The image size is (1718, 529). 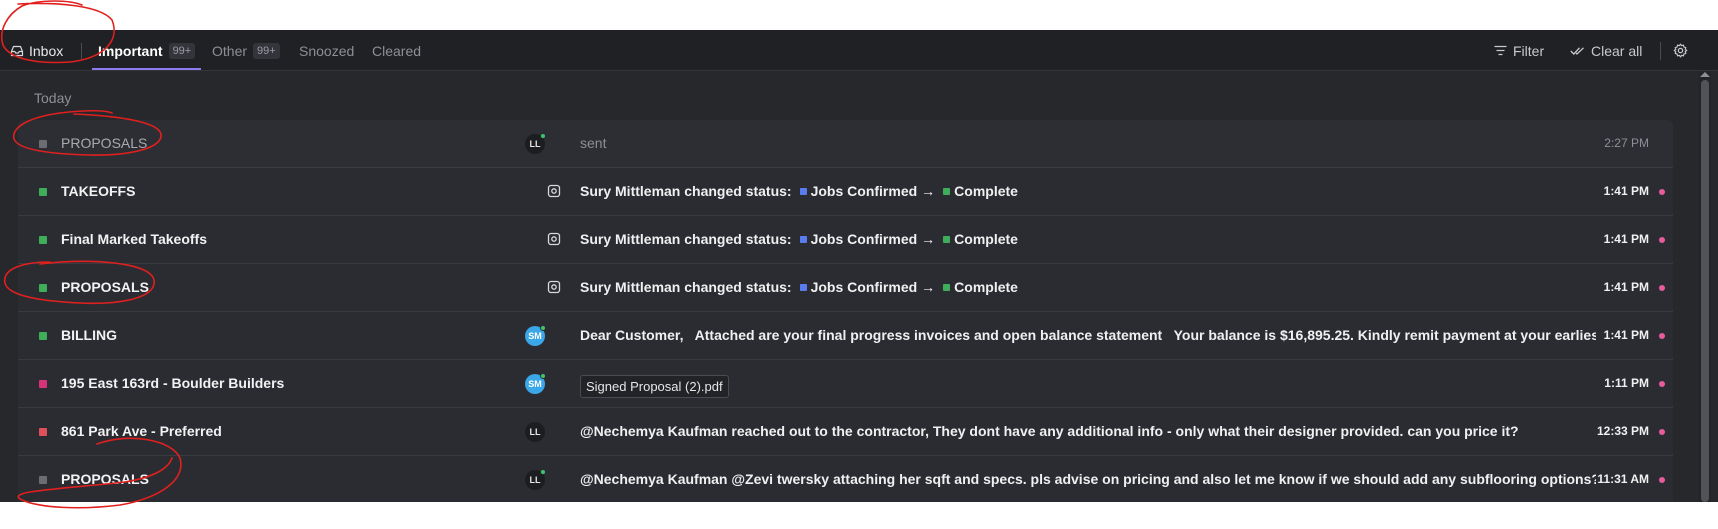 What do you see at coordinates (134, 239) in the screenshot?
I see `row-subject: Final Marked Takeoffs` at bounding box center [134, 239].